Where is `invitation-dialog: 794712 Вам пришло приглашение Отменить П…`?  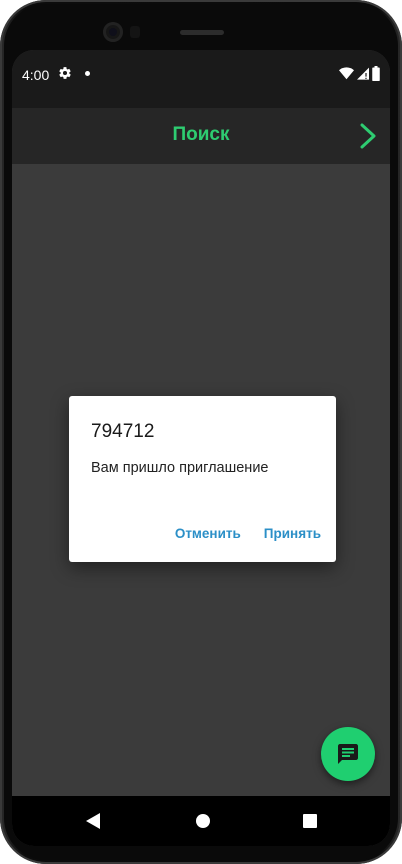 invitation-dialog: 794712 Вам пришло приглашение Отменить П… is located at coordinates (202, 479).